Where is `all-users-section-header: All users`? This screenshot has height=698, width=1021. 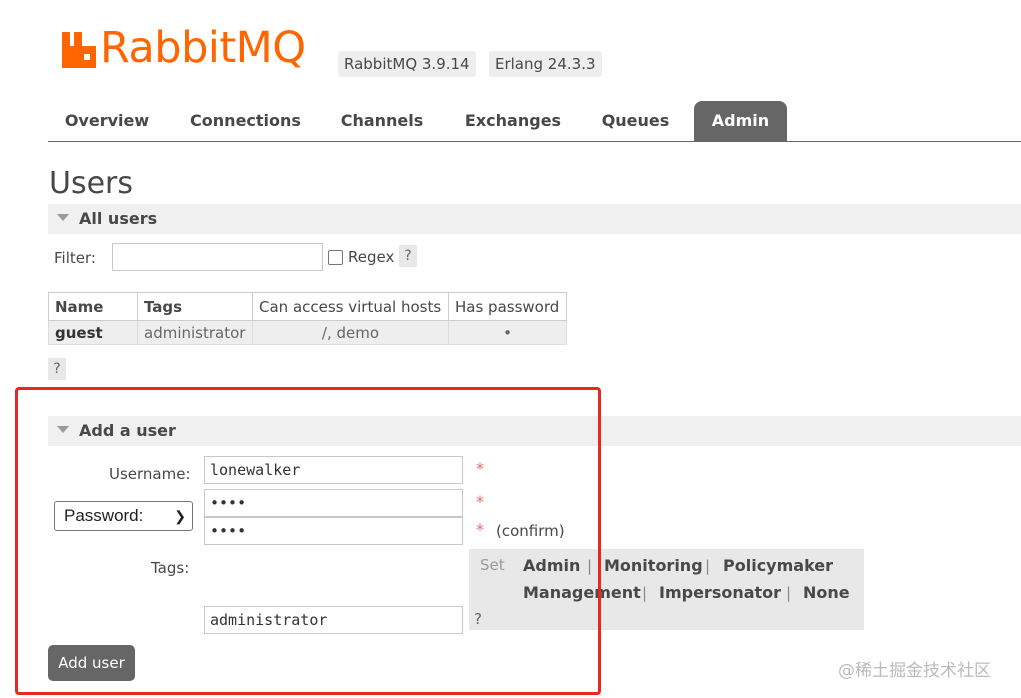 all-users-section-header: All users is located at coordinates (534, 219).